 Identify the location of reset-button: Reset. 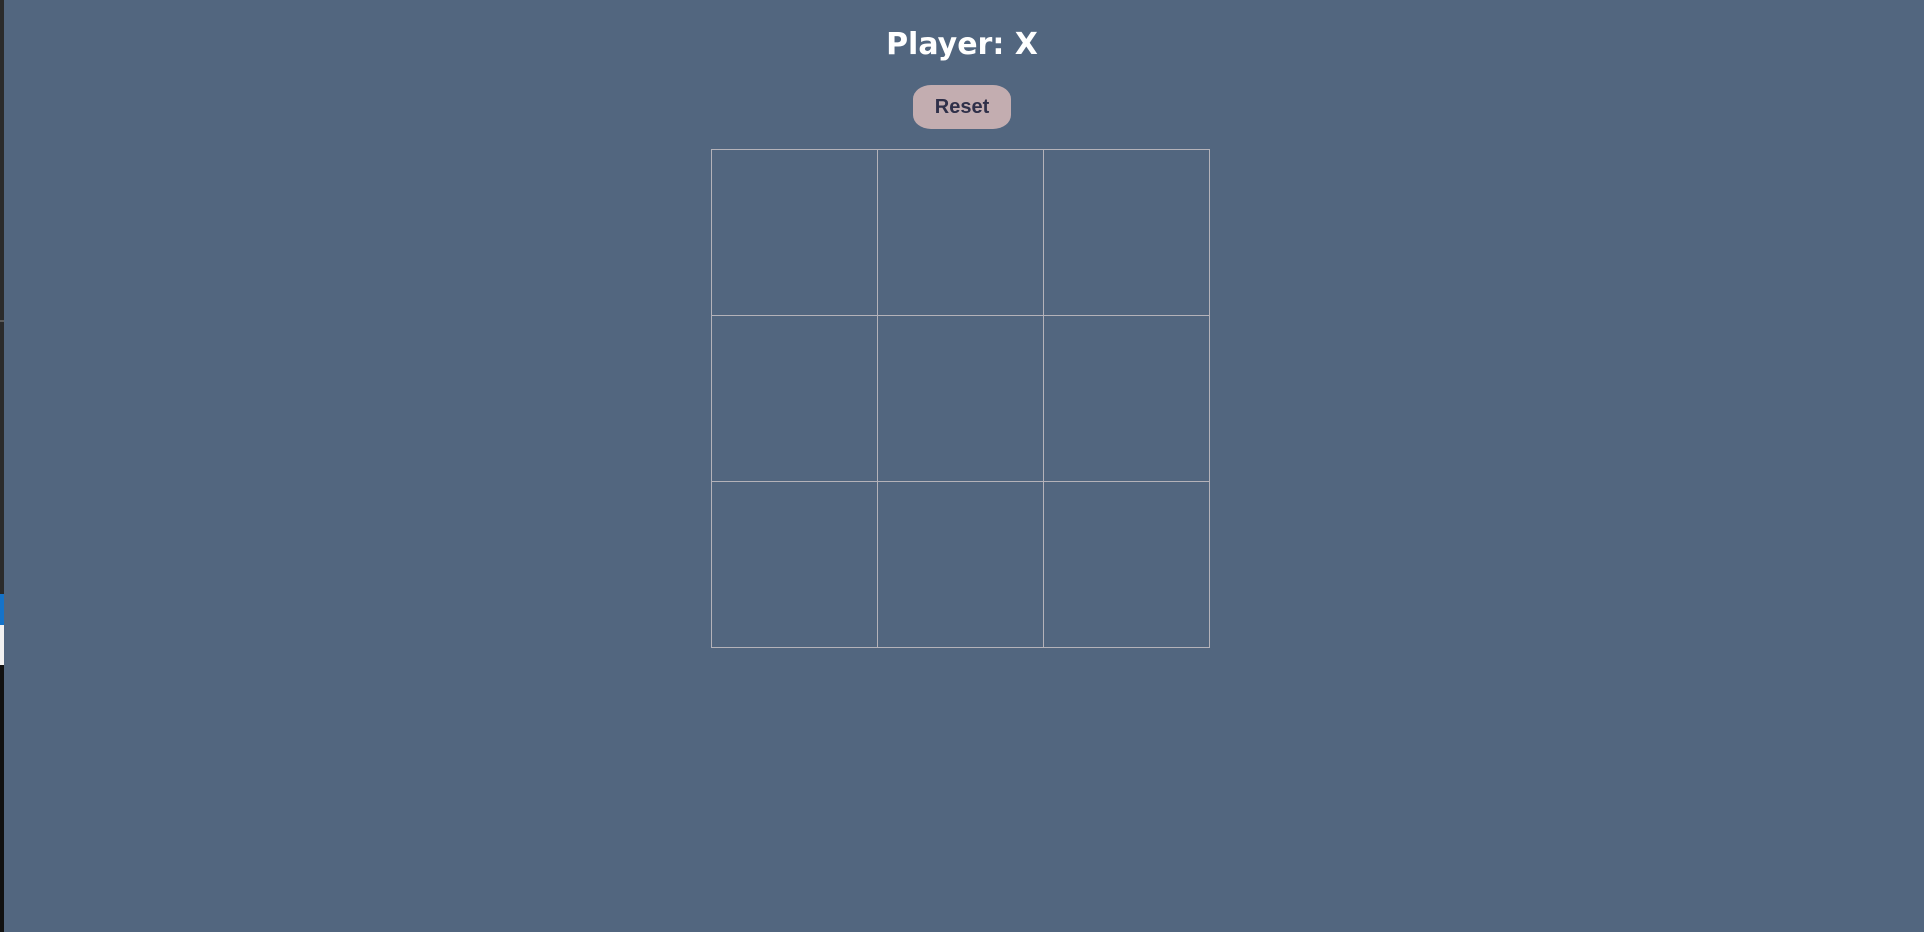
(962, 107).